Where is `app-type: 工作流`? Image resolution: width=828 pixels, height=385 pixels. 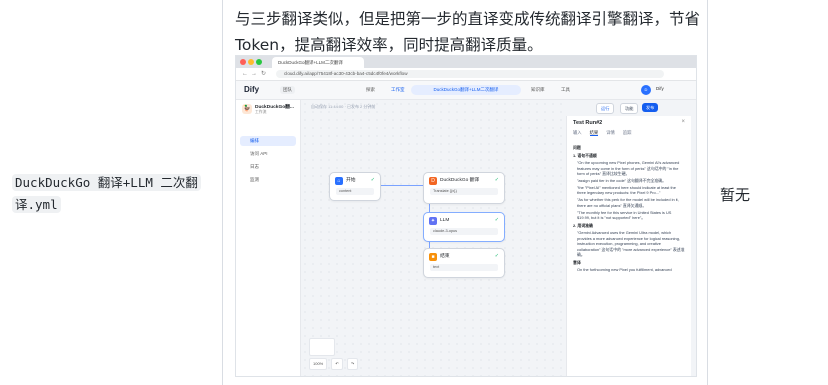
app-type: 工作流 is located at coordinates (261, 112).